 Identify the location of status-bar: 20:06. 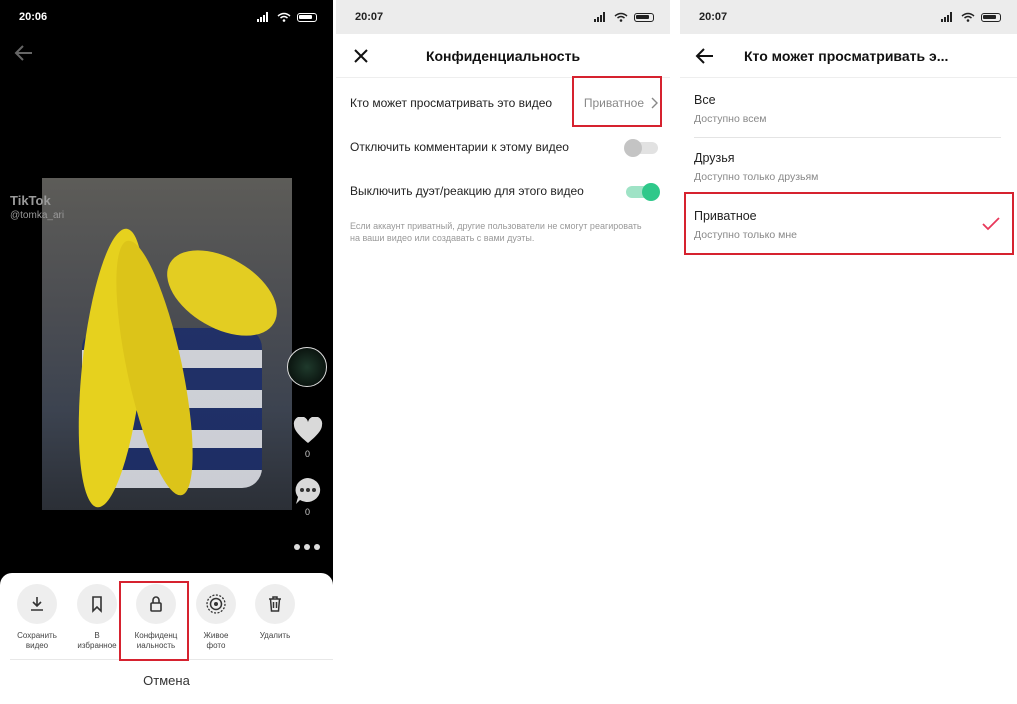
(166, 17).